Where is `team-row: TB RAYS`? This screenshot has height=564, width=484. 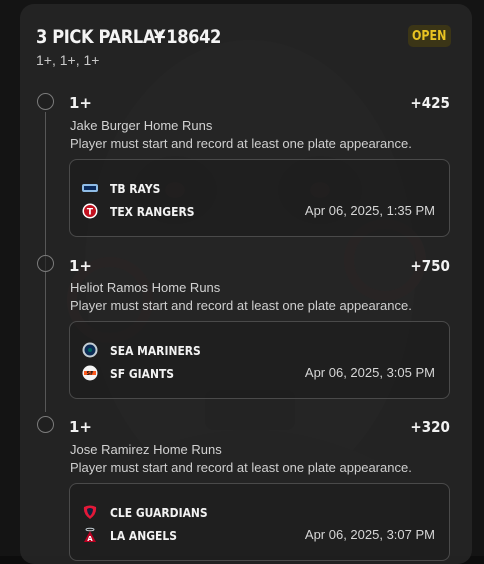 team-row: TB RAYS is located at coordinates (125, 188).